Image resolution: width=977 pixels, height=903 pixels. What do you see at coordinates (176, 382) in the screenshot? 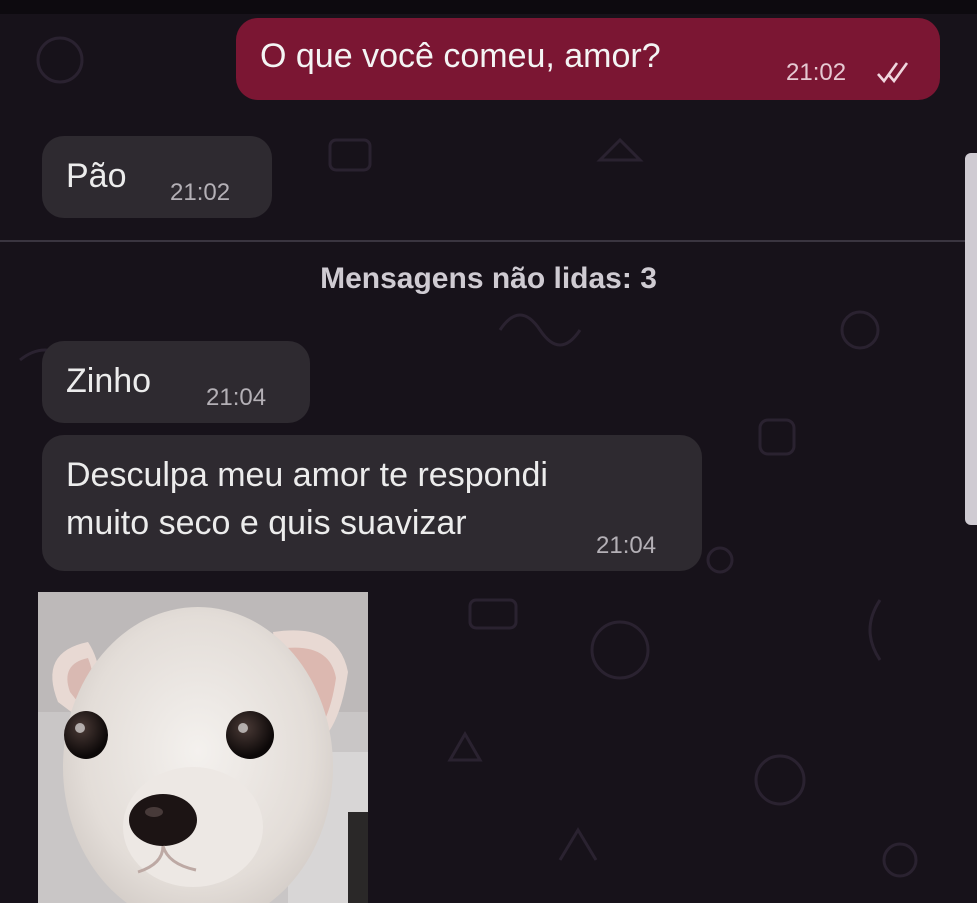
I see `message-bubble-incoming: Zinho 21:04` at bounding box center [176, 382].